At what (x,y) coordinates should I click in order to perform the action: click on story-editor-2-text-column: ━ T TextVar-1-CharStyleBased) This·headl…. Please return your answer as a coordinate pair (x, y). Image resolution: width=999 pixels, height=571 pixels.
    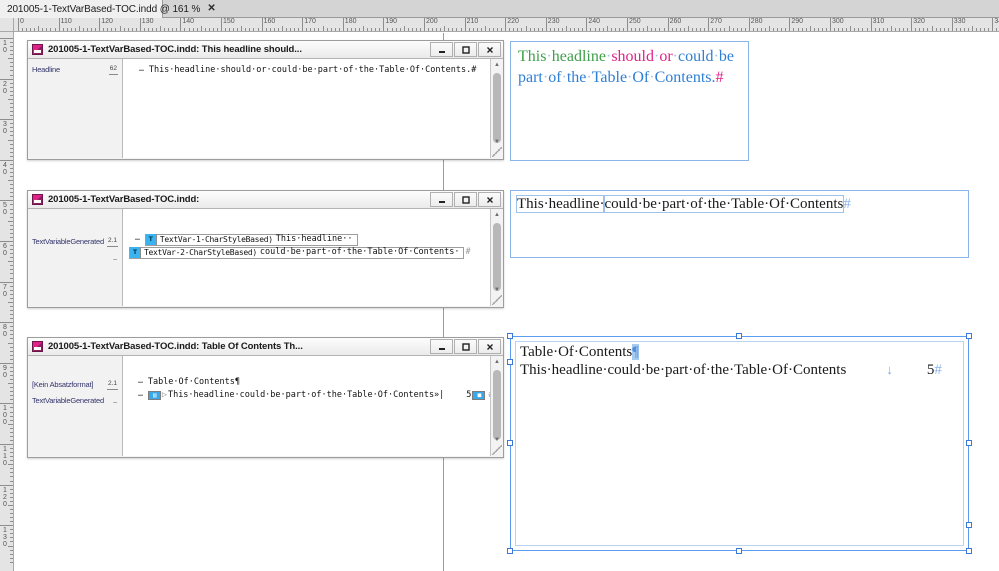
    Looking at the image, I should click on (313, 257).